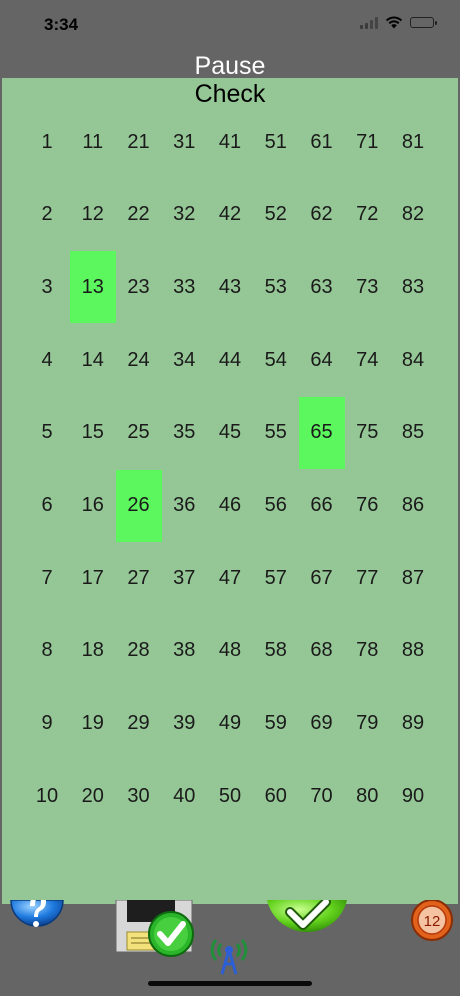 This screenshot has height=996, width=460. I want to click on number-cell: 35, so click(184, 433).